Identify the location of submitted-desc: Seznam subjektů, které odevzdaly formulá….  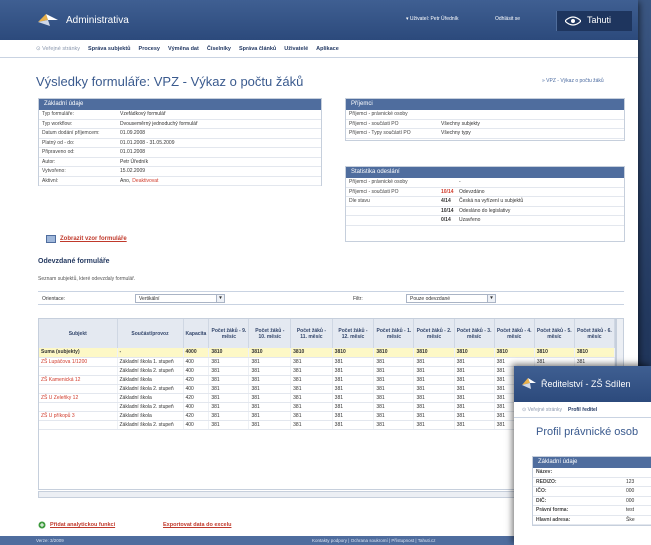
(87, 279).